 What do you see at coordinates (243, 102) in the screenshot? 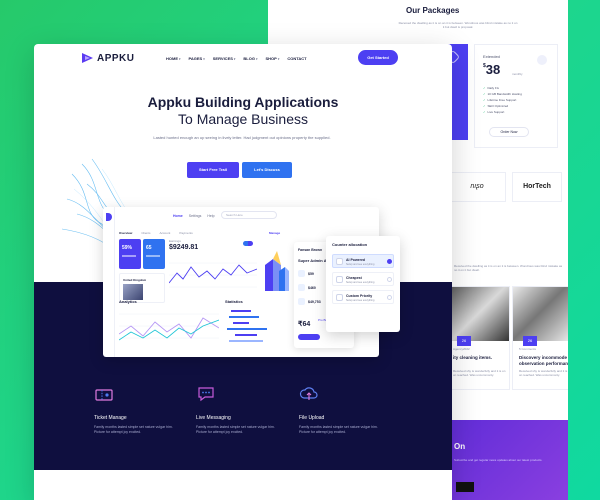
I see `hero-title: Appku Building Applications` at bounding box center [243, 102].